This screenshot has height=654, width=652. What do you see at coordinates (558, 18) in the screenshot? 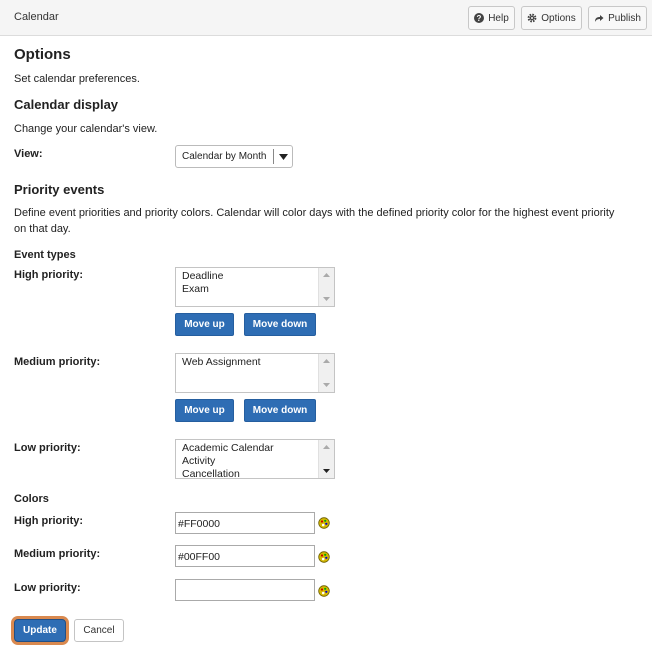
I see `options-button-label: Options` at bounding box center [558, 18].